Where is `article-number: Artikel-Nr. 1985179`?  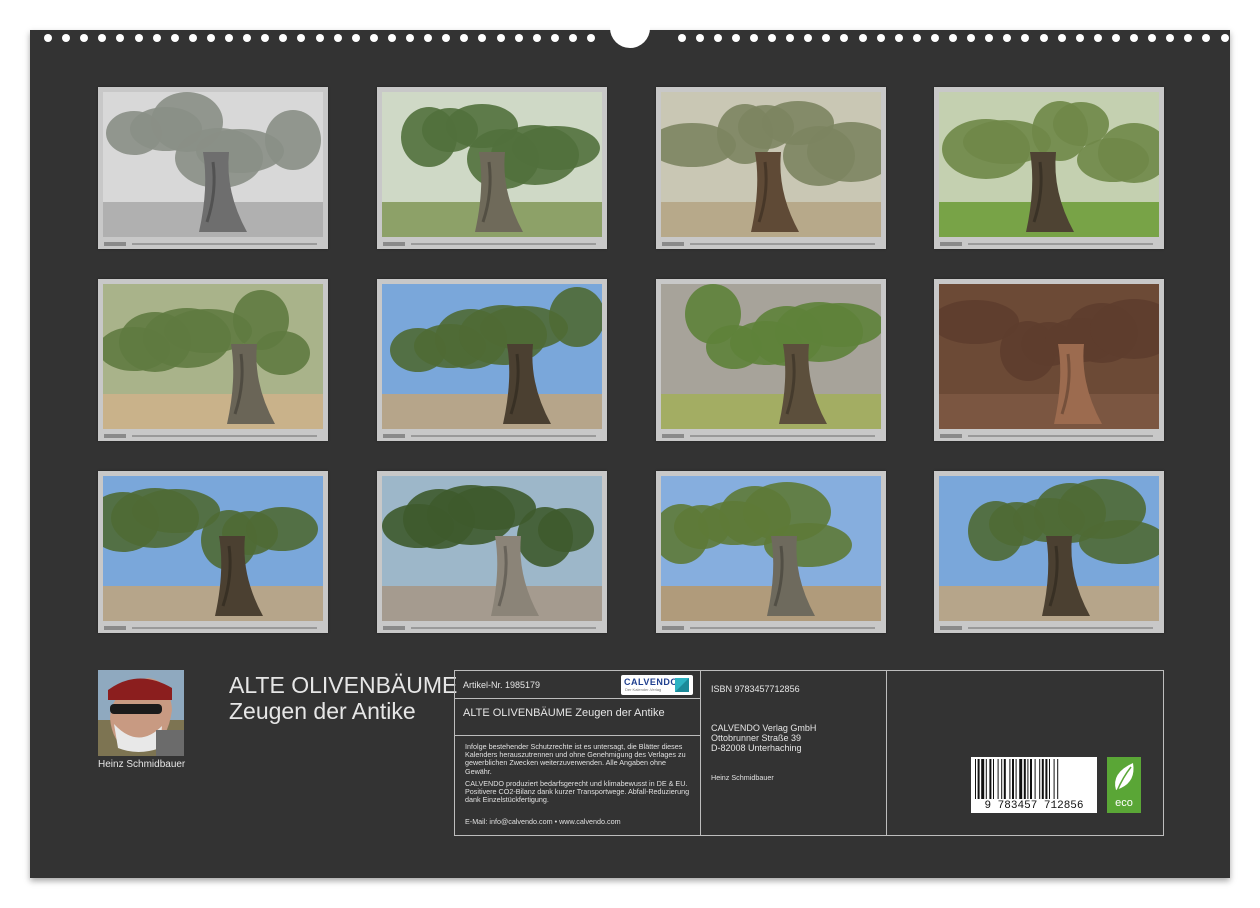
article-number: Artikel-Nr. 1985179 is located at coordinates (502, 685).